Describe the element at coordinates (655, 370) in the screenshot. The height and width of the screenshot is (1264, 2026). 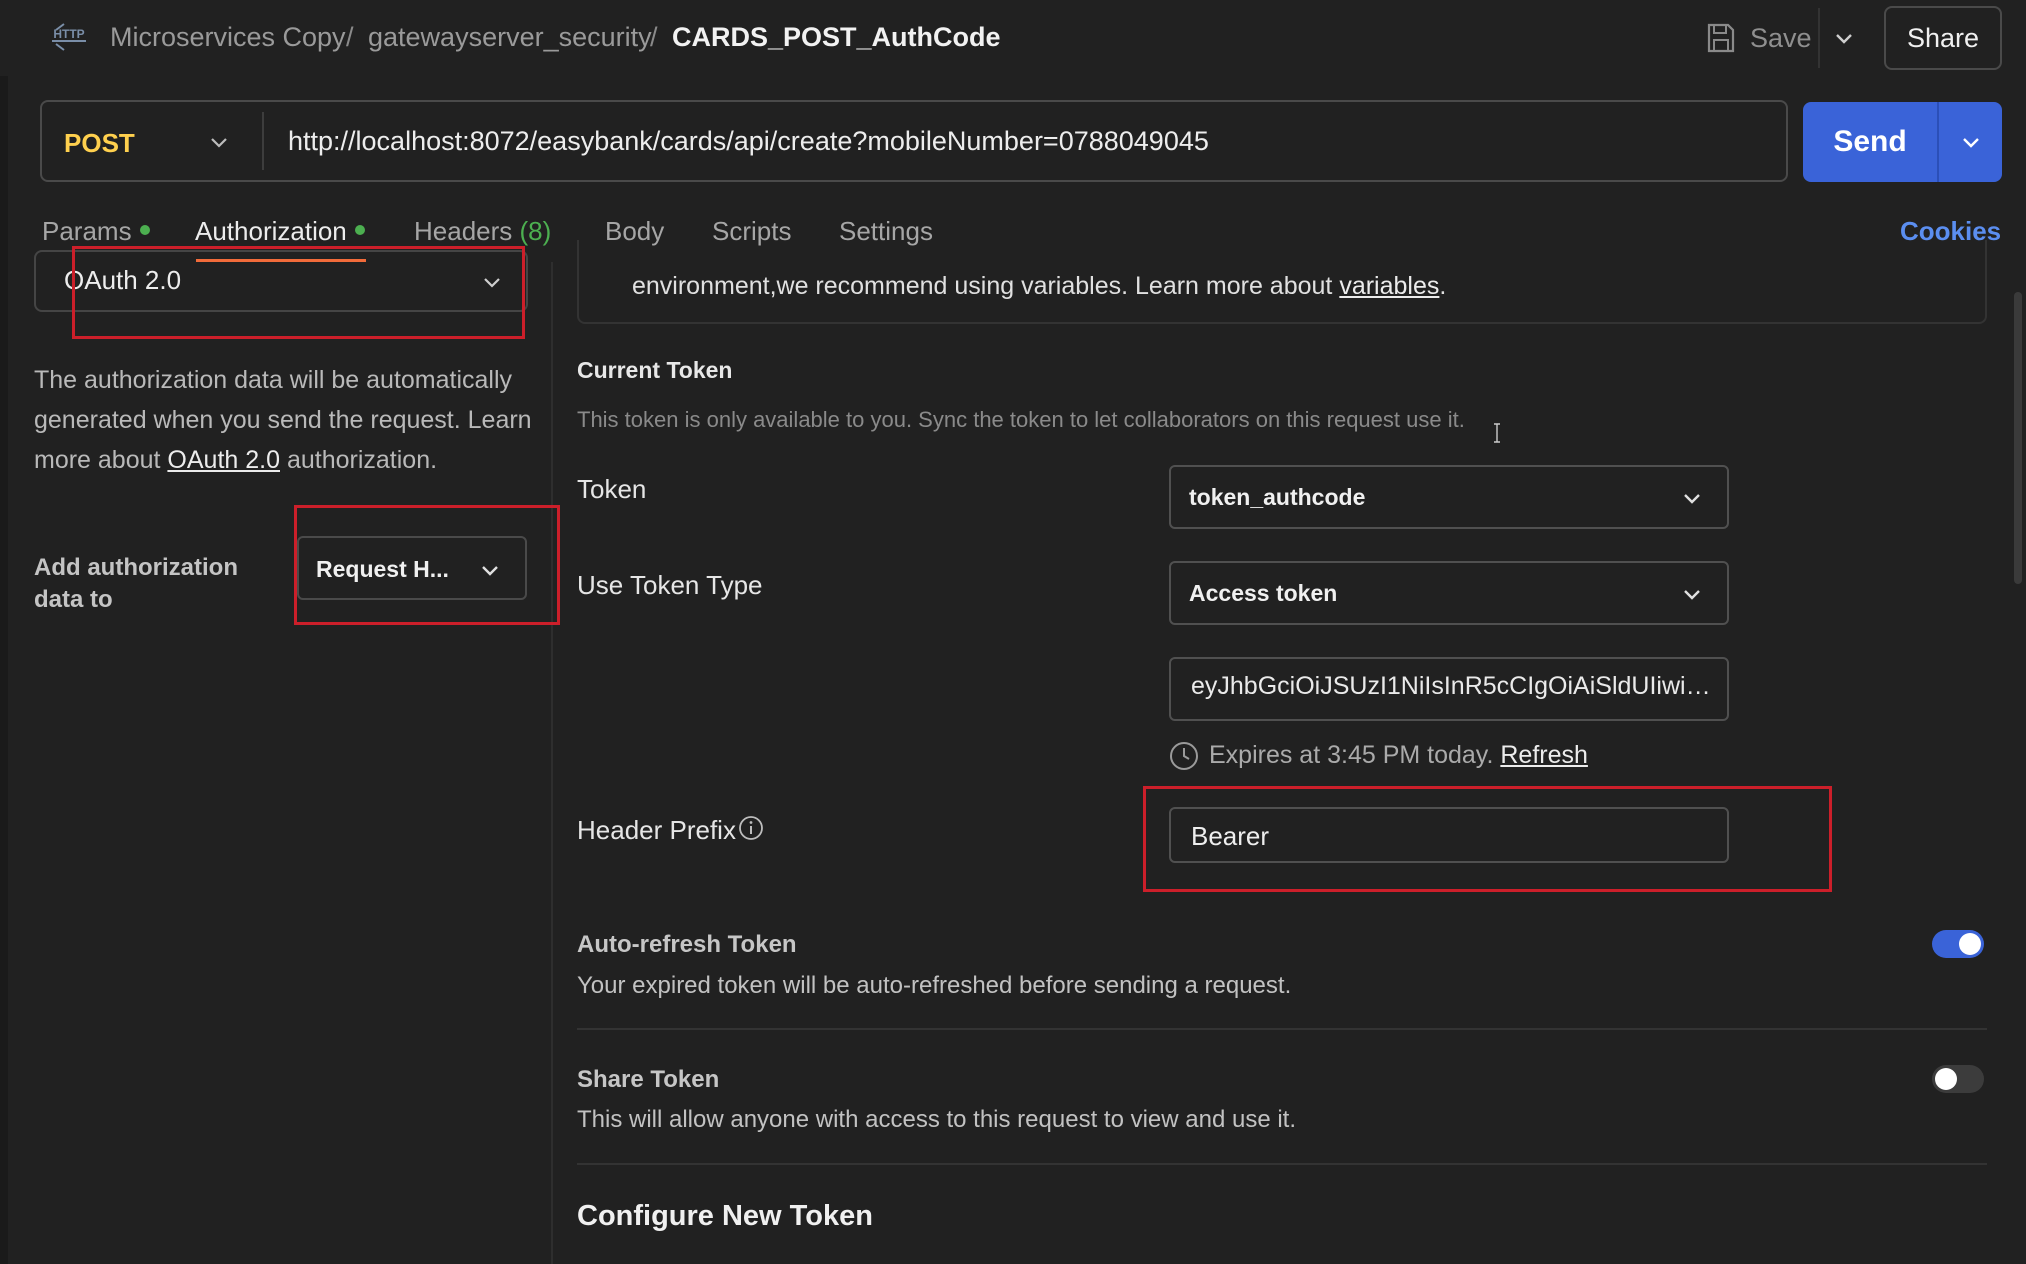
I see `current-token-heading: Current Token` at that location.